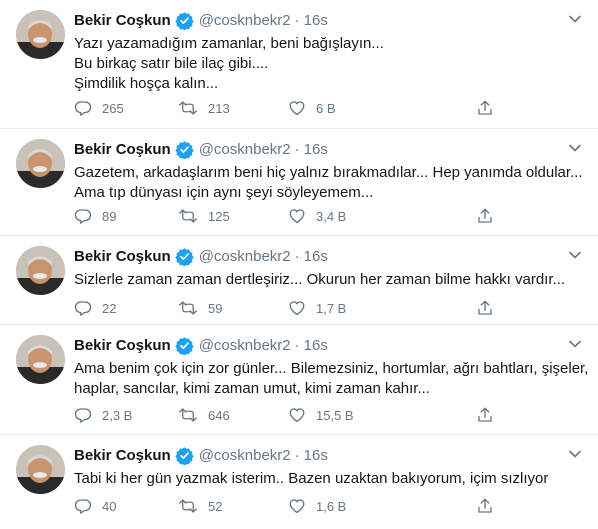 The height and width of the screenshot is (529, 598). Describe the element at coordinates (204, 415) in the screenshot. I see `retweet-button: 646` at that location.